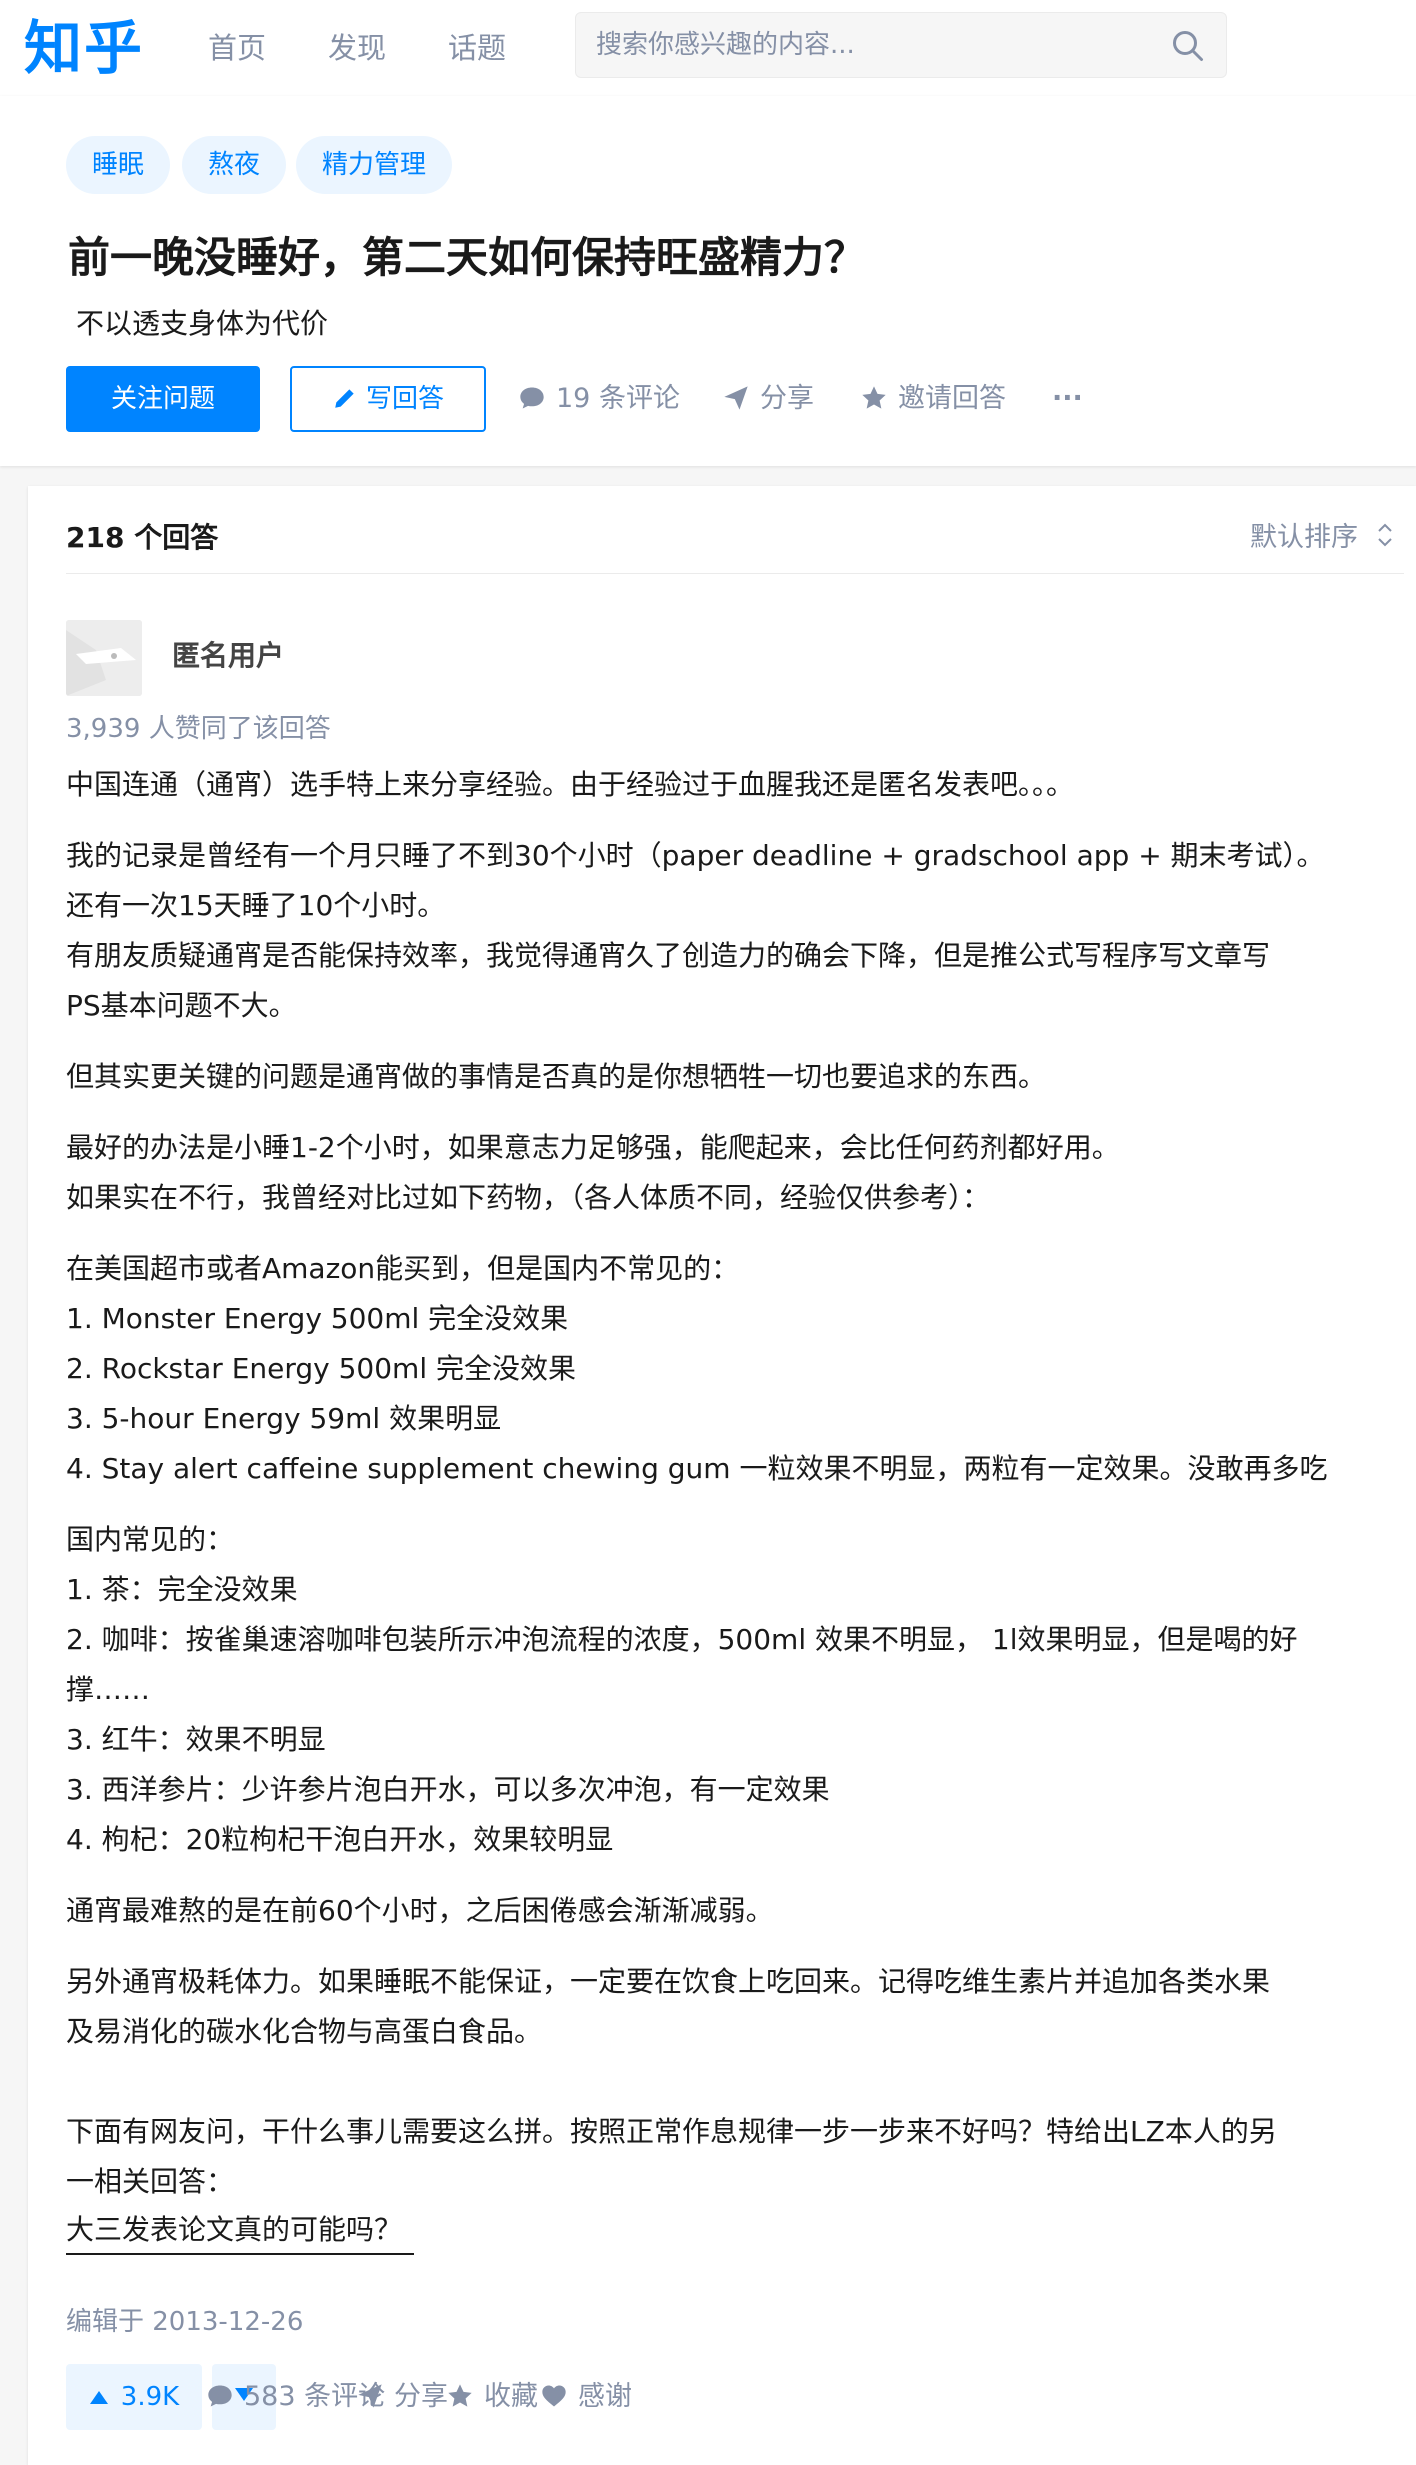  Describe the element at coordinates (163, 399) in the screenshot. I see `follow-question-button: 关注问题` at that location.